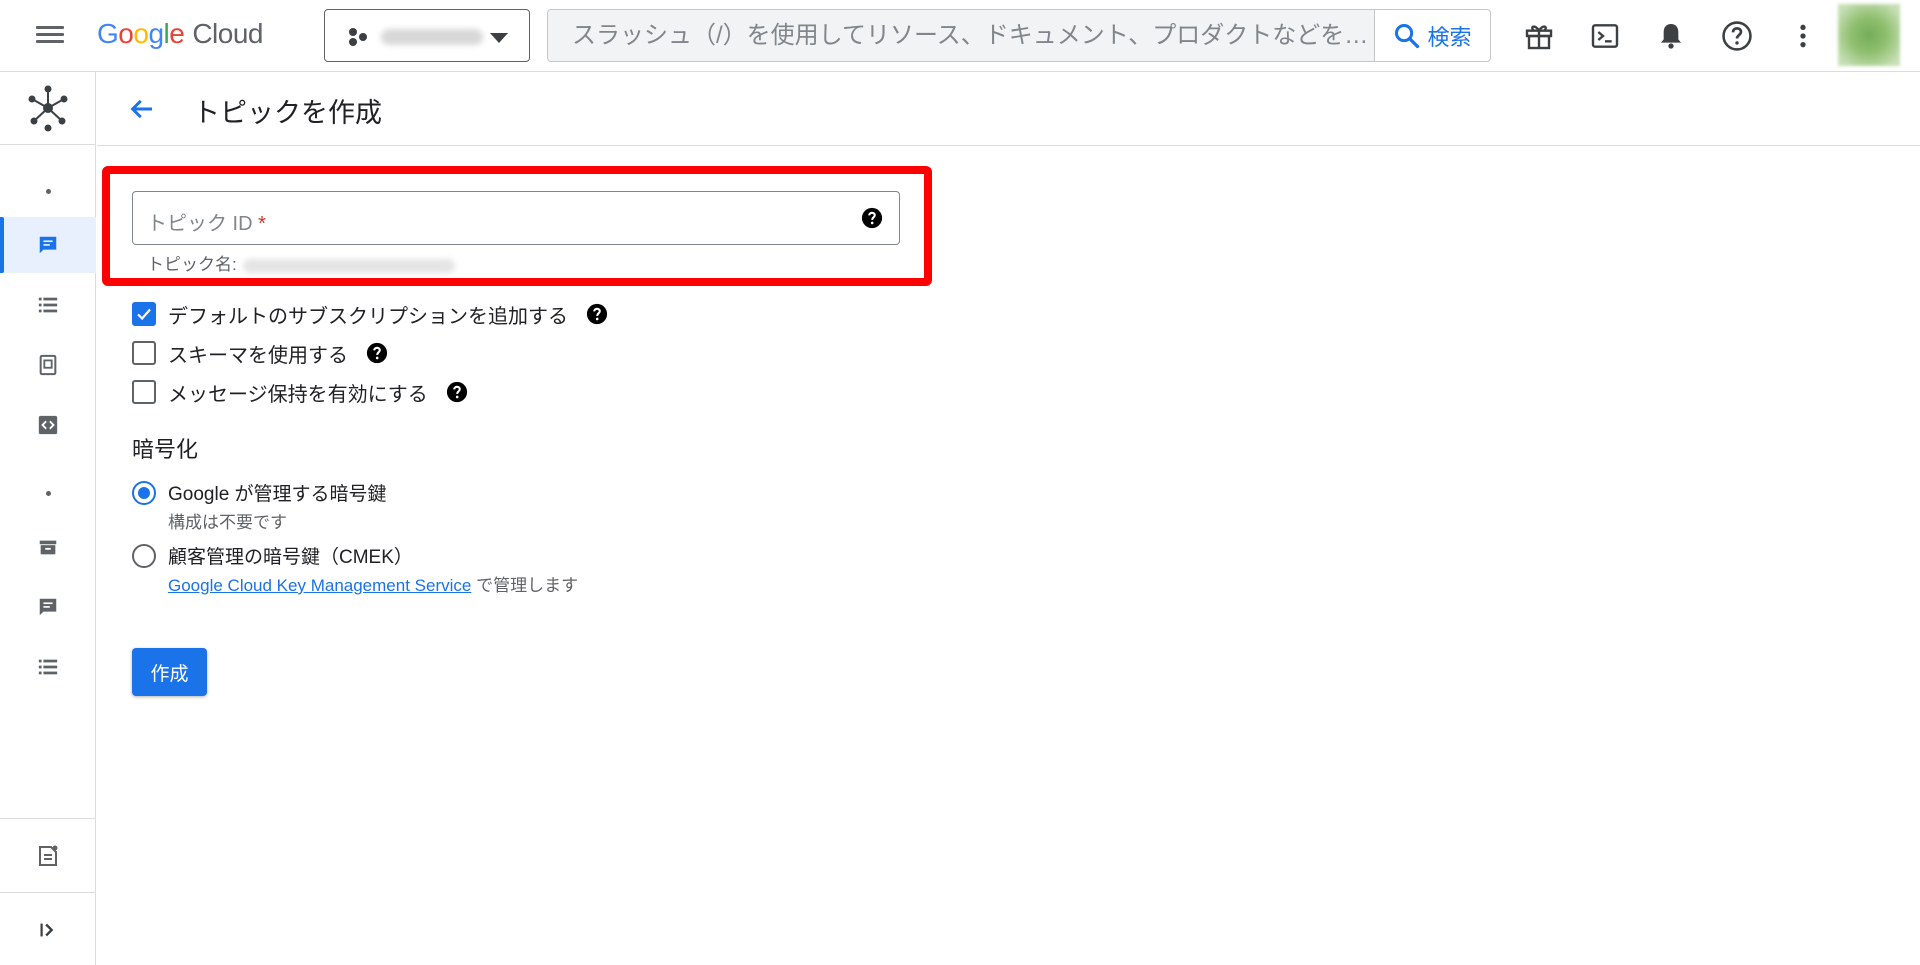 The image size is (1920, 965). What do you see at coordinates (1803, 36) in the screenshot?
I see `more-vert-icon` at bounding box center [1803, 36].